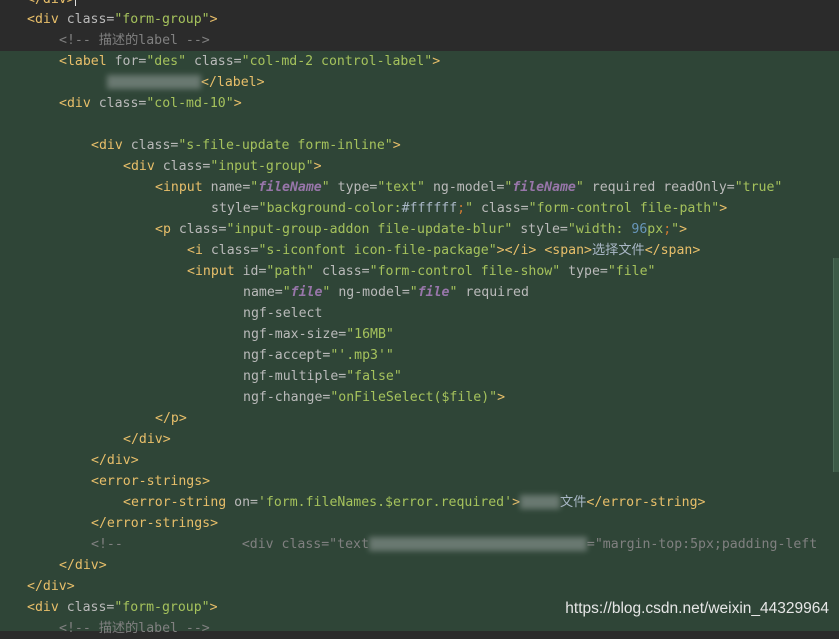 This screenshot has height=639, width=839. I want to click on code-token: ></i>, so click(516, 250).